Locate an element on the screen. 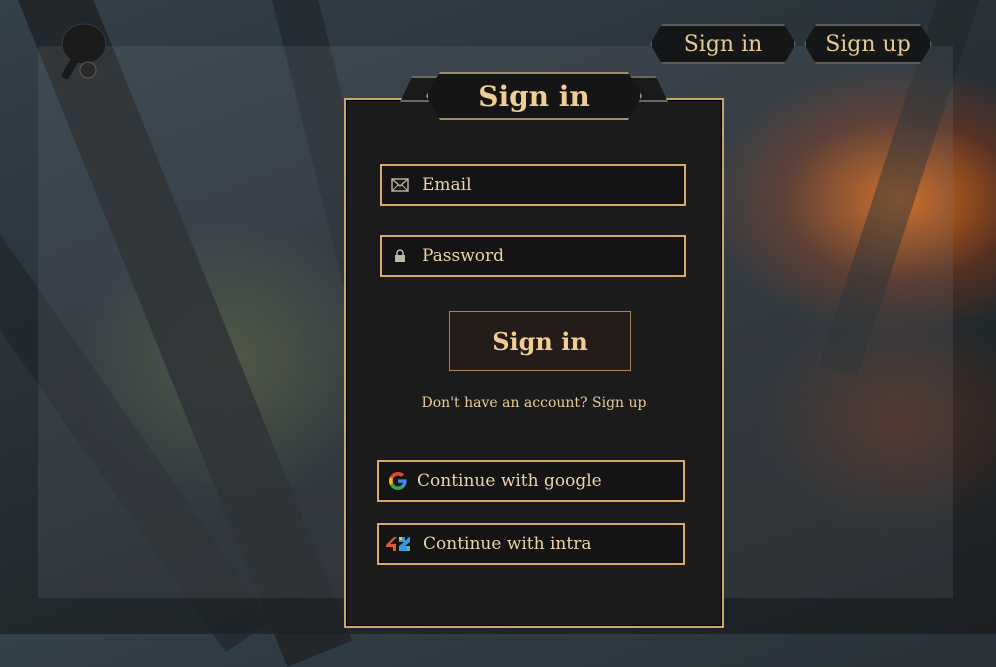 This screenshot has height=667, width=996. ping-pong-paddle-icon is located at coordinates (82, 52).